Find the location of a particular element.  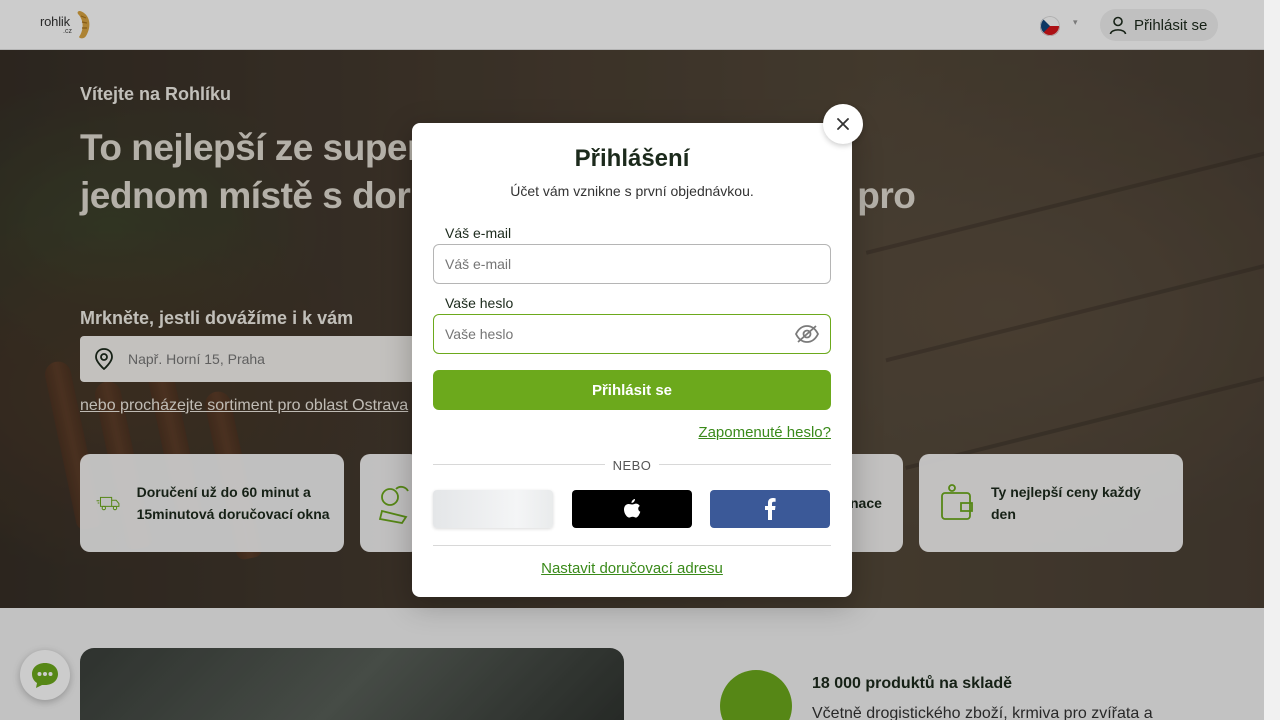

email-field is located at coordinates (632, 264).